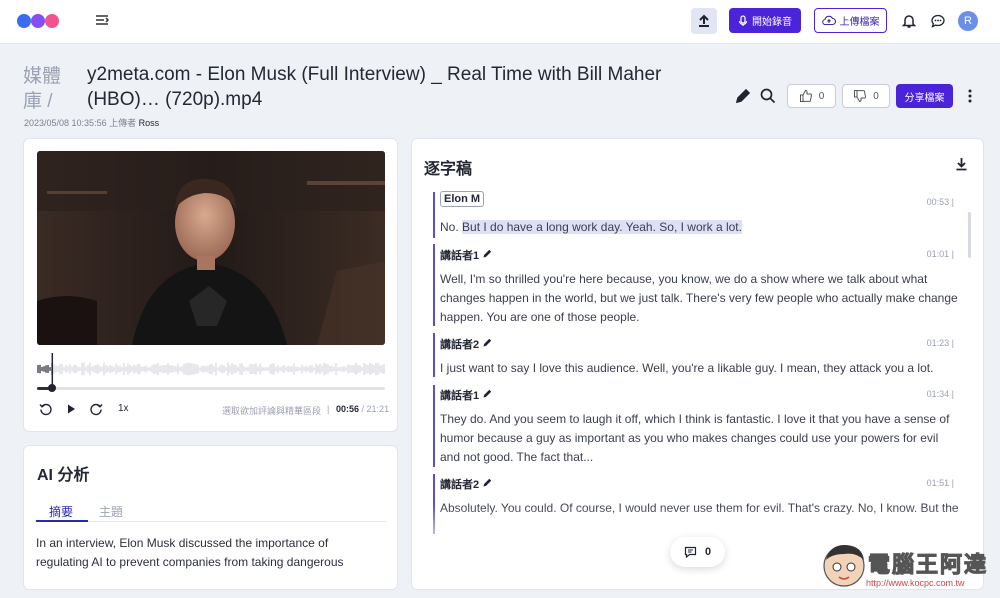 The width and height of the screenshot is (1000, 598). I want to click on transcript-scrollbar, so click(969, 235).